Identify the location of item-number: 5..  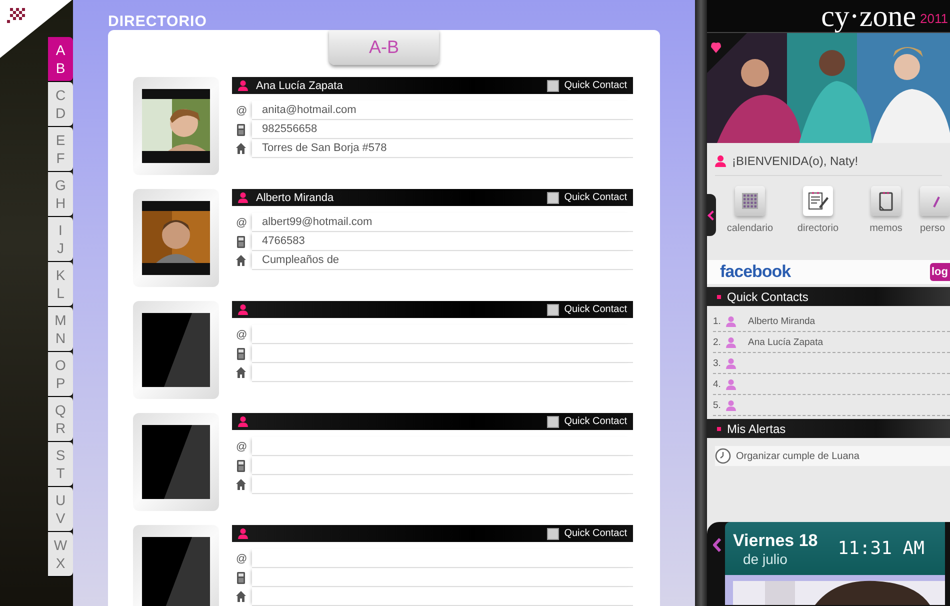
(717, 405).